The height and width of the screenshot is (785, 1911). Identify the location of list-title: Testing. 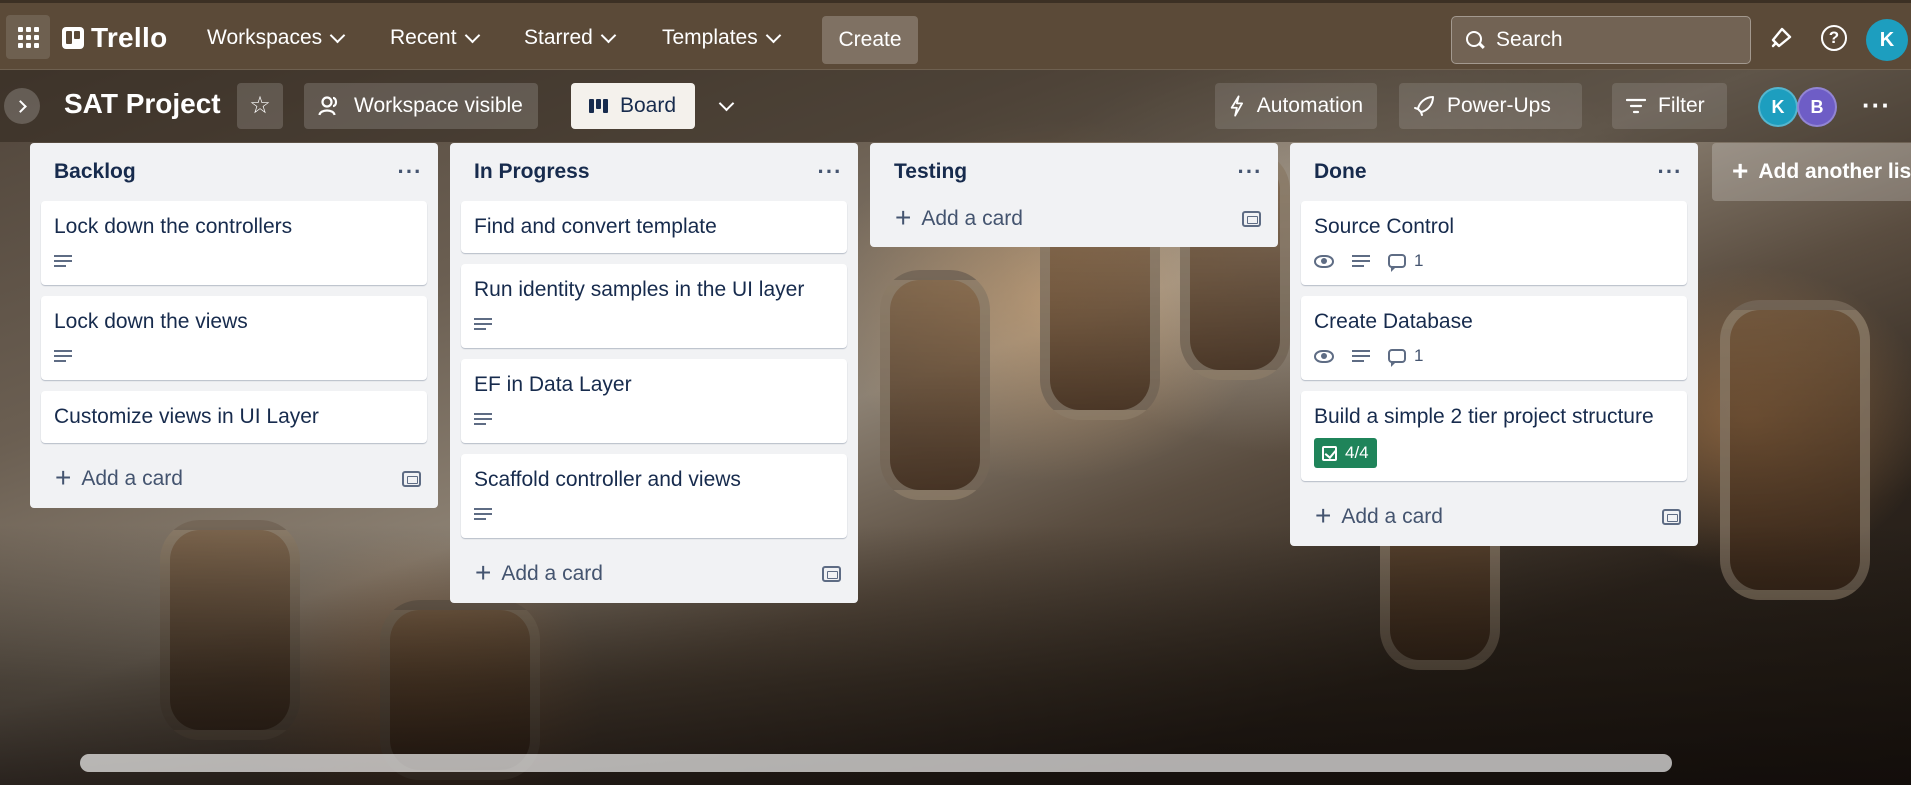
(930, 172).